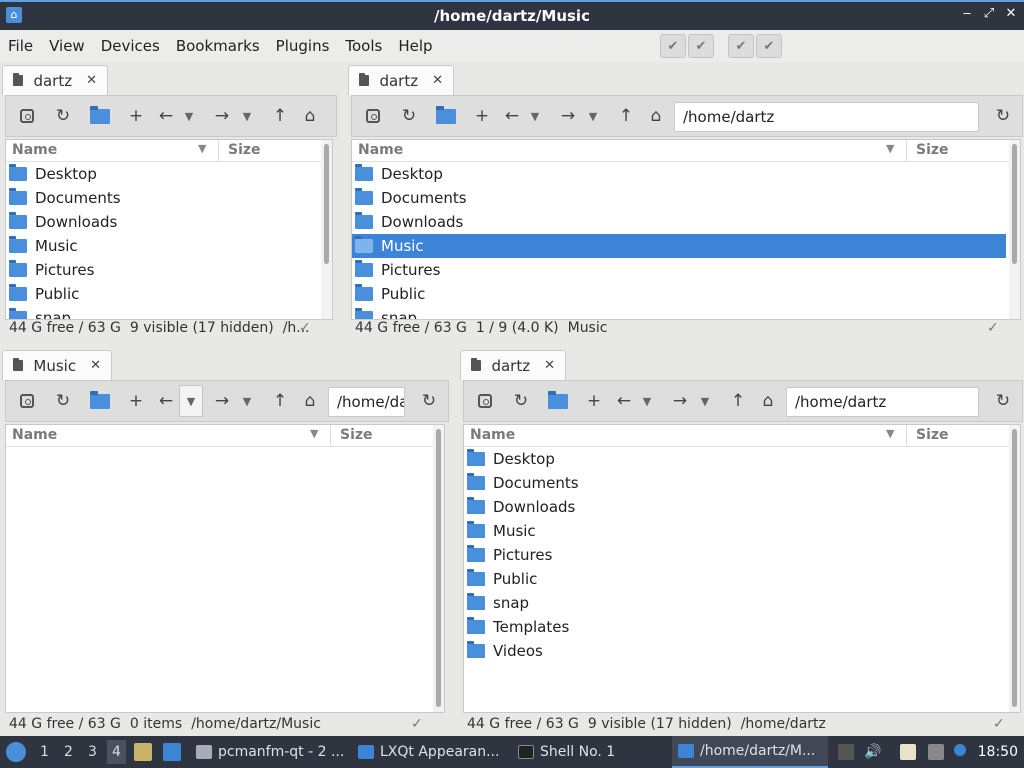 Image resolution: width=1024 pixels, height=768 pixels. Describe the element at coordinates (846, 752) in the screenshot. I see `tray-up-arrow-icon` at that location.